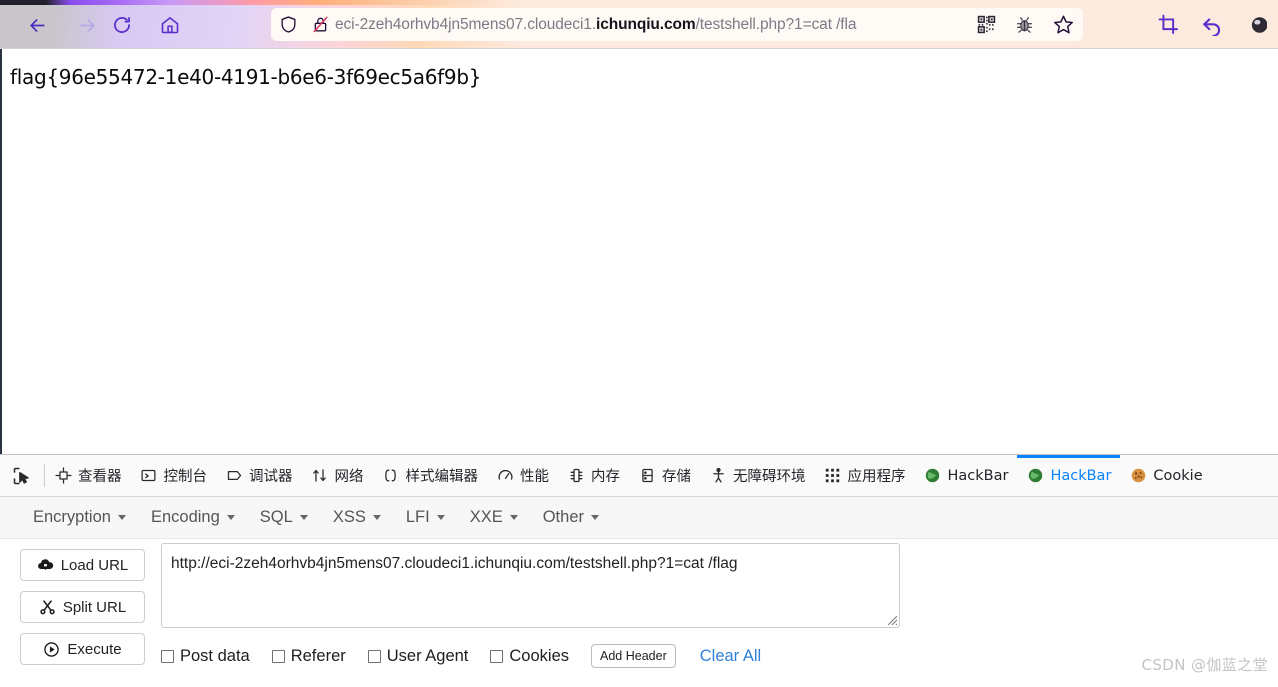 The image size is (1278, 687). I want to click on cloud-download-icon, so click(45, 565).